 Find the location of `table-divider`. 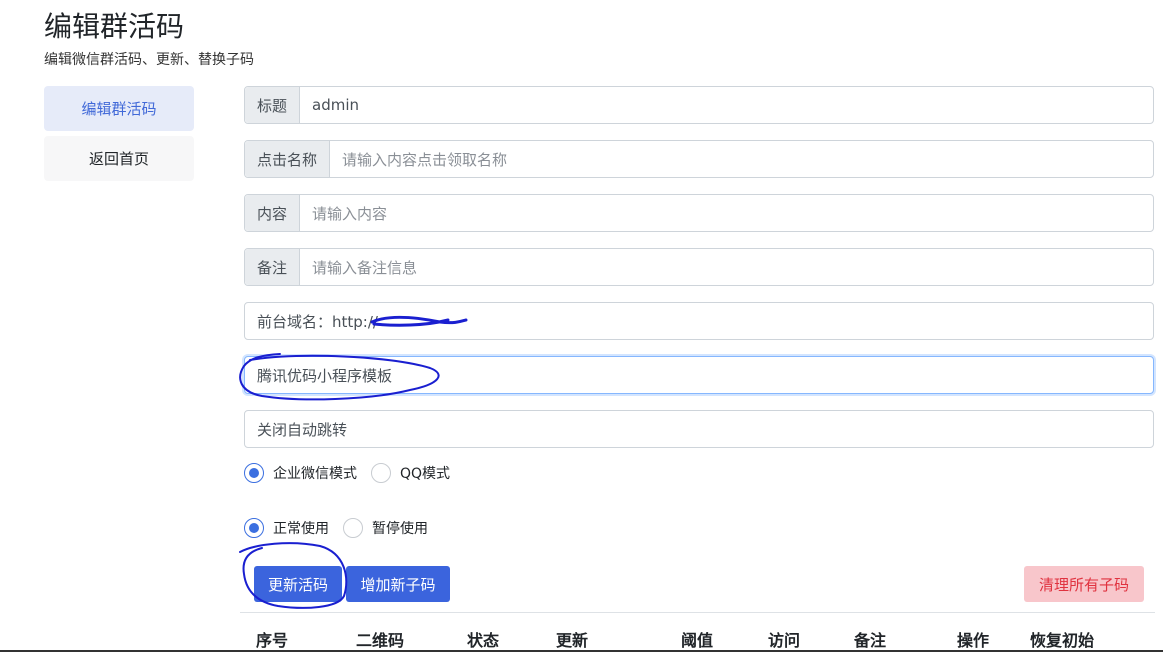

table-divider is located at coordinates (697, 612).